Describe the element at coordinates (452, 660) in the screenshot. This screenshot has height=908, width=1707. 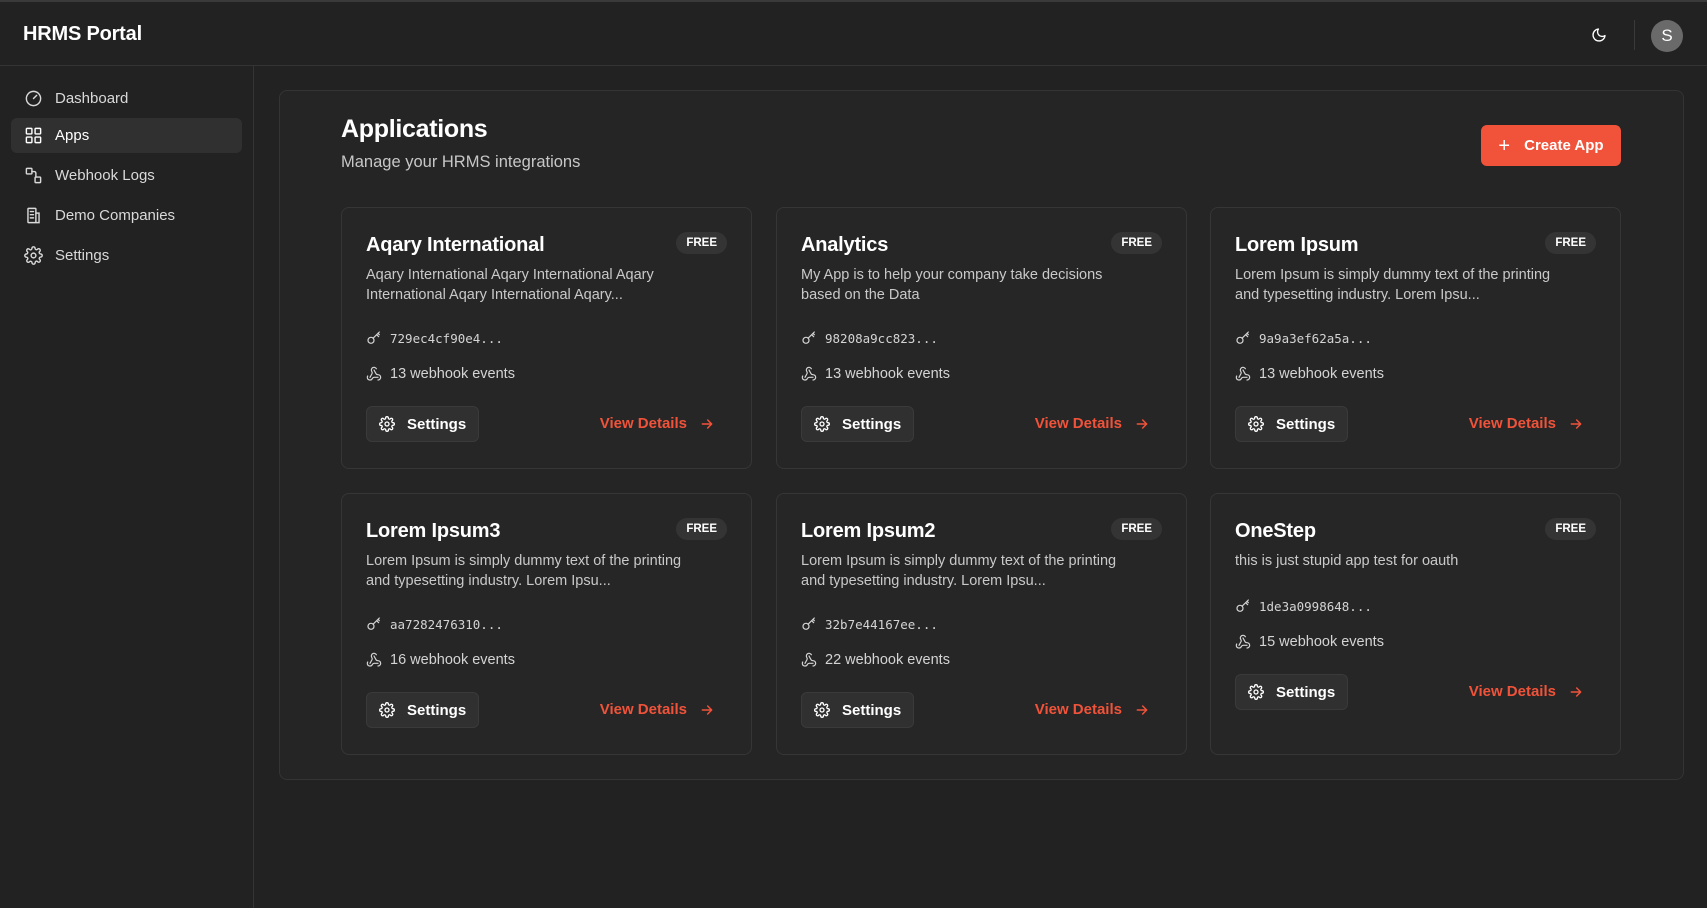
I see `webhook-events-count: 16 webhook events` at that location.